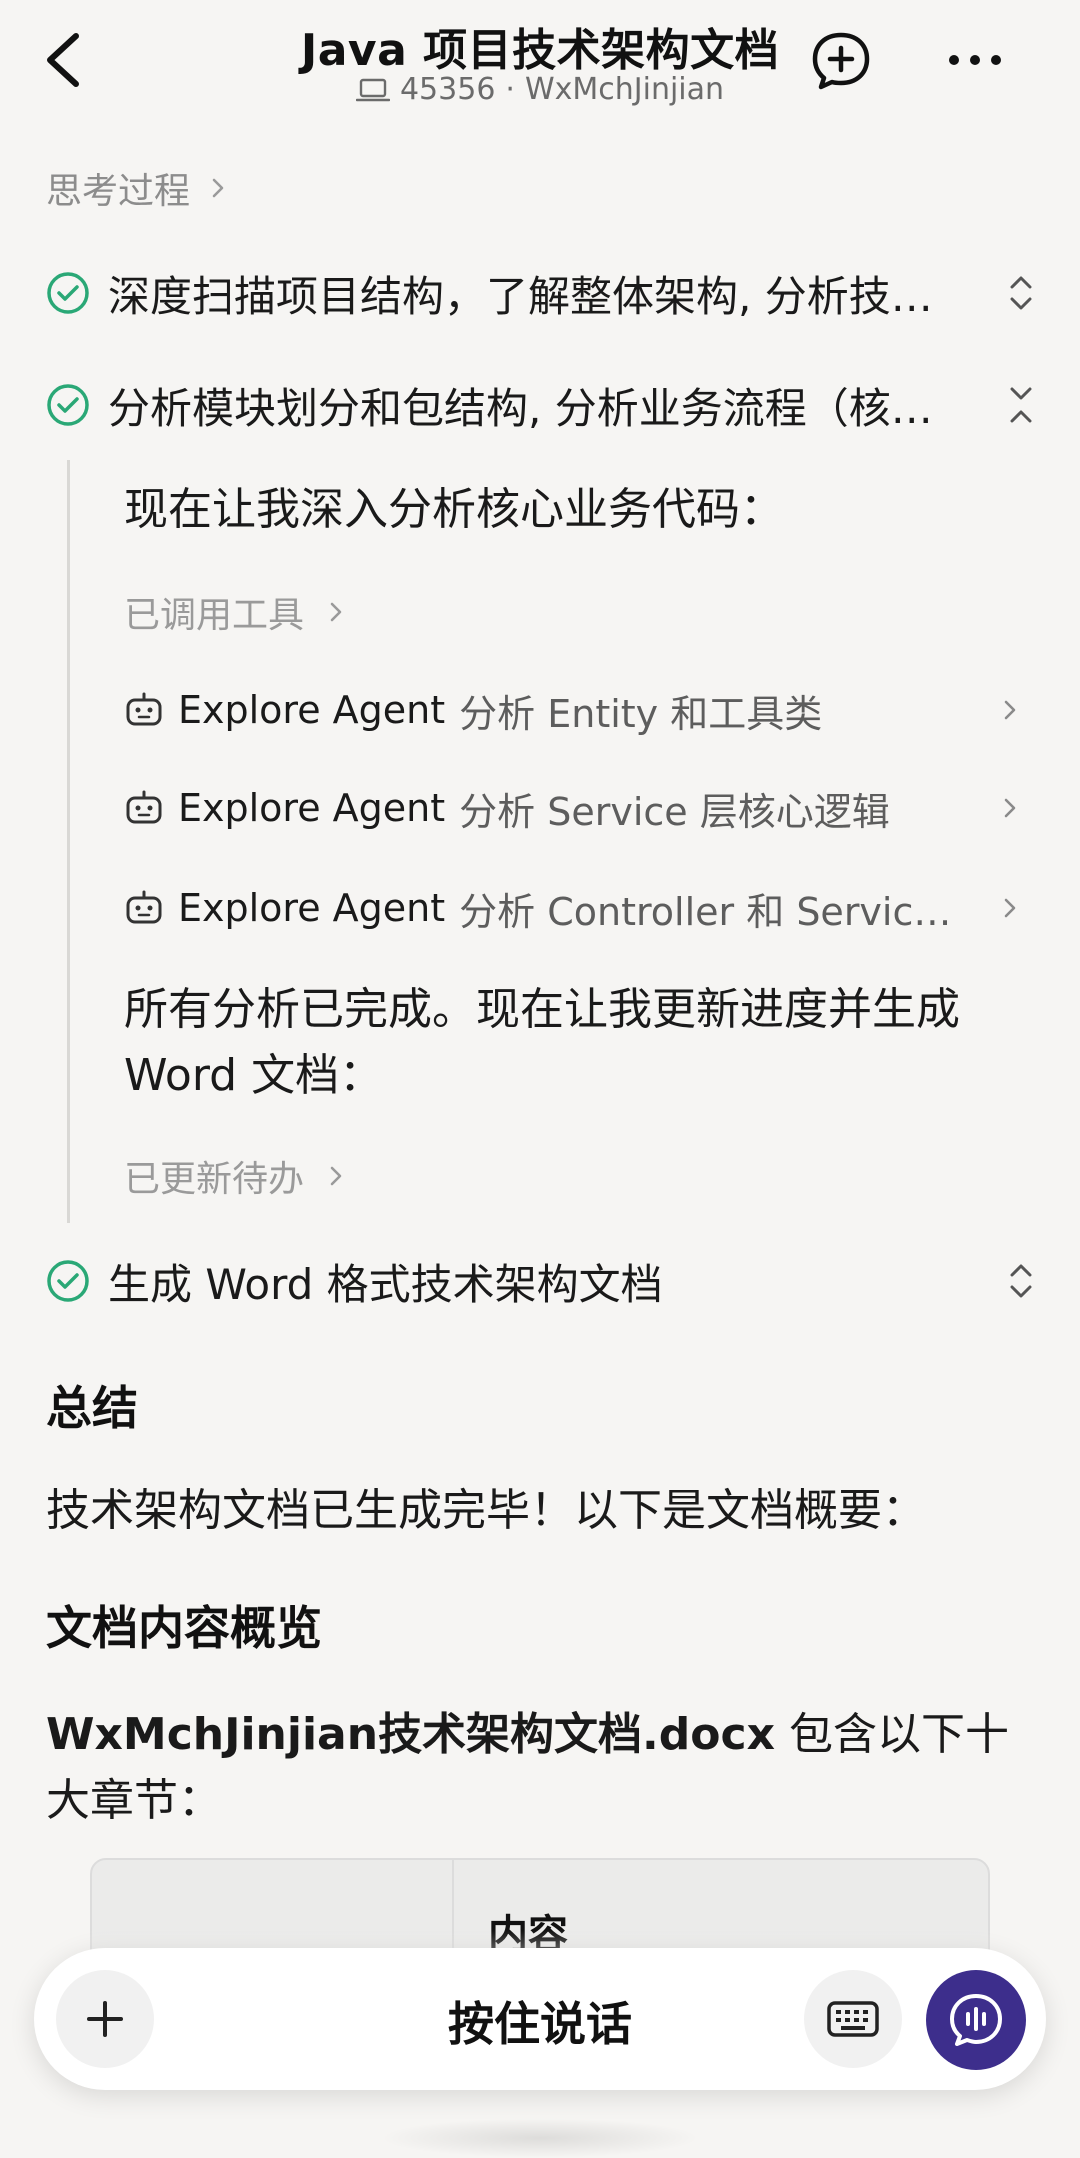 The width and height of the screenshot is (1080, 2158). Describe the element at coordinates (254, 1075) in the screenshot. I see `analysis-done-line-2: Word 文档：` at that location.